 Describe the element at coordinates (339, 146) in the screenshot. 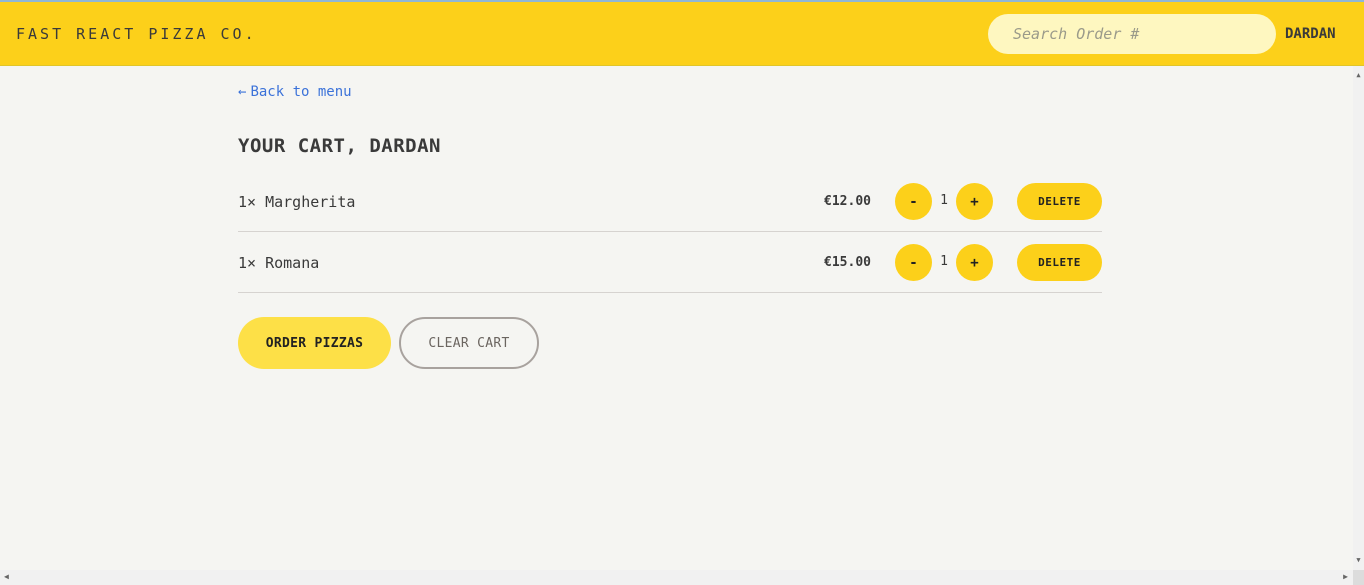

I see `cart-title: YOUR CART, DARDAN` at that location.